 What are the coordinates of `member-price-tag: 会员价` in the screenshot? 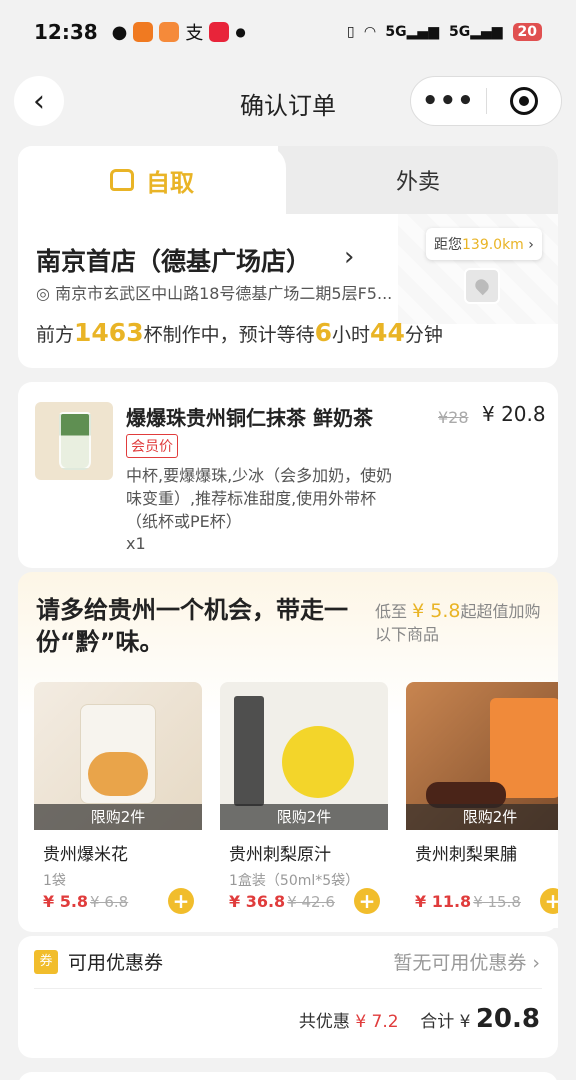 It's located at (152, 446).